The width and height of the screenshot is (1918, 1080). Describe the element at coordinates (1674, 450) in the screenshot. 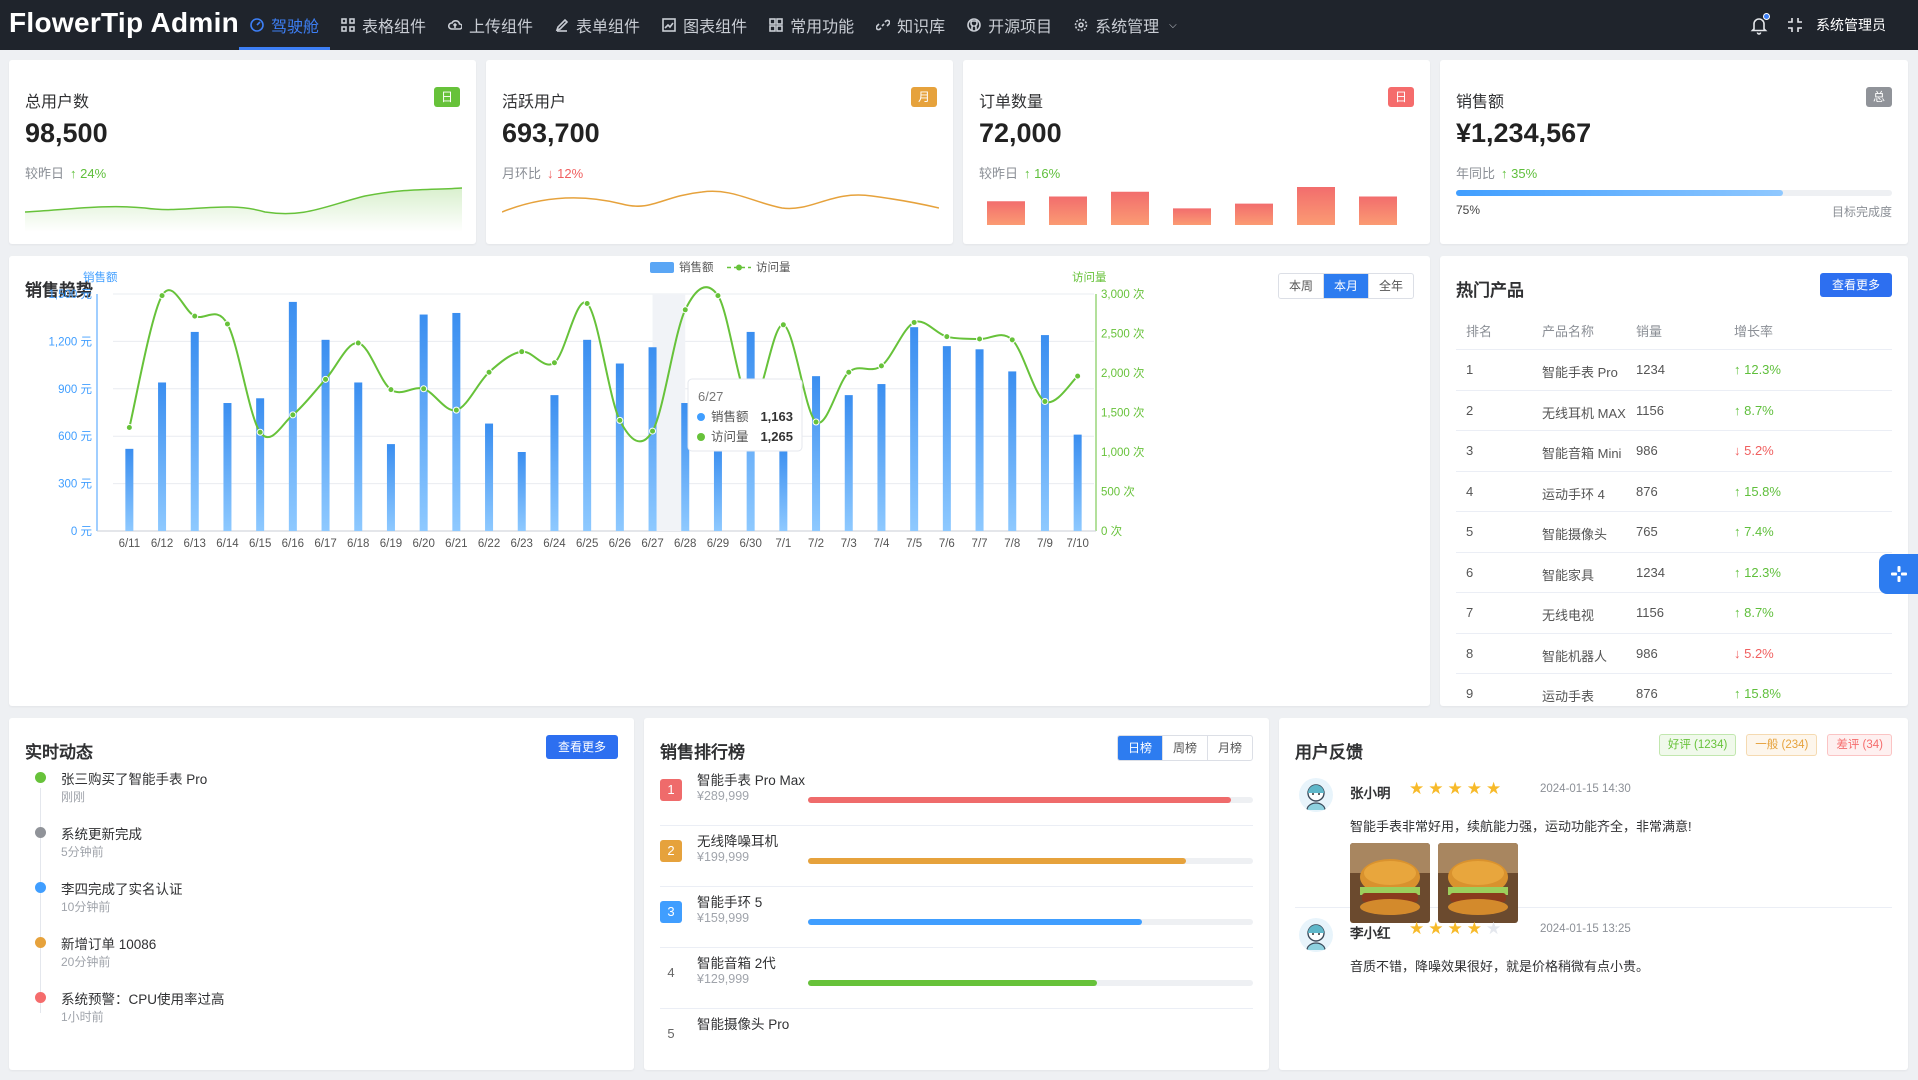

I see `table-row: 3 智能音箱 Mini 986 ↓ 5.2%` at that location.